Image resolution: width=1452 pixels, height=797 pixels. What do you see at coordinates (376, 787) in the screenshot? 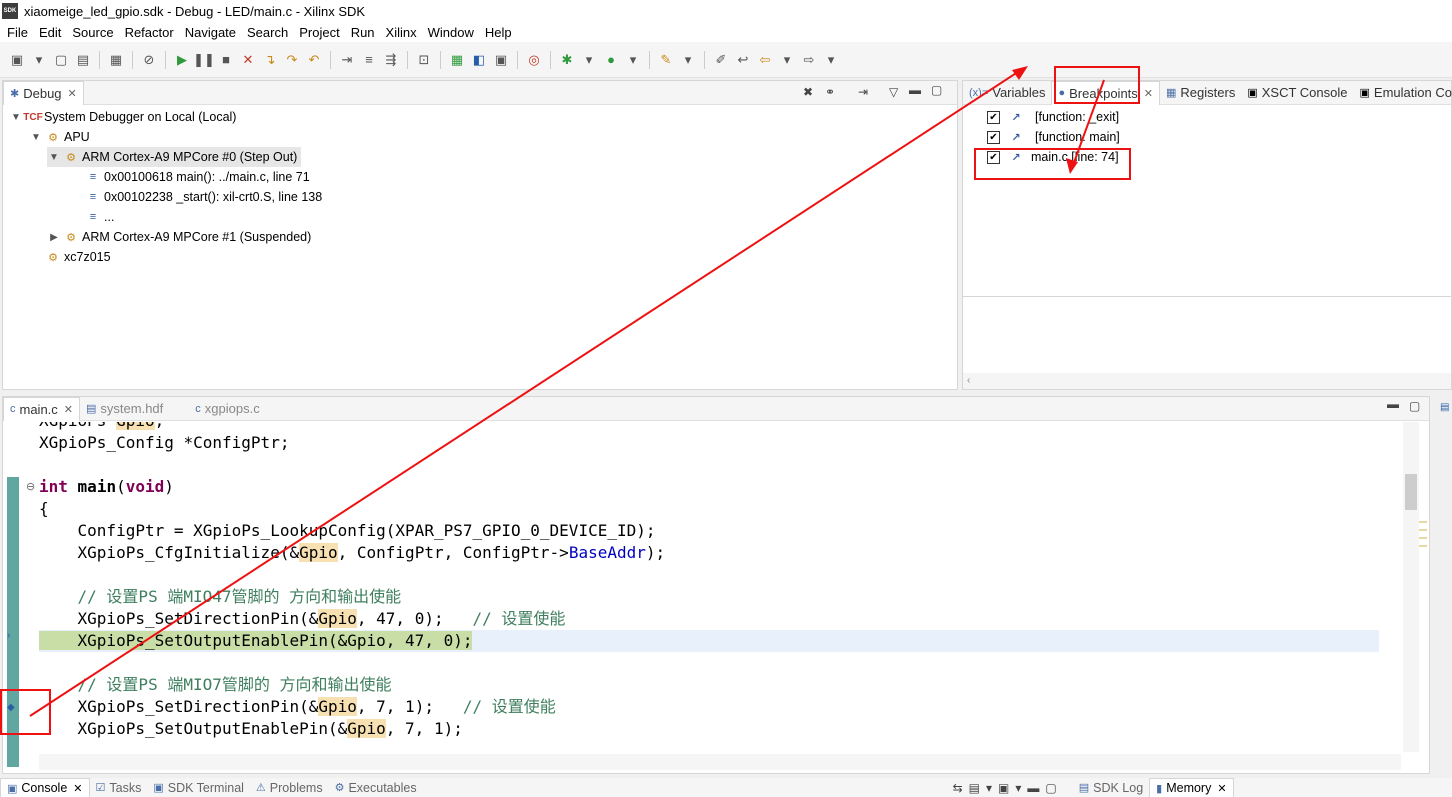
I see `tab-executables: ⚙ Executables` at bounding box center [376, 787].